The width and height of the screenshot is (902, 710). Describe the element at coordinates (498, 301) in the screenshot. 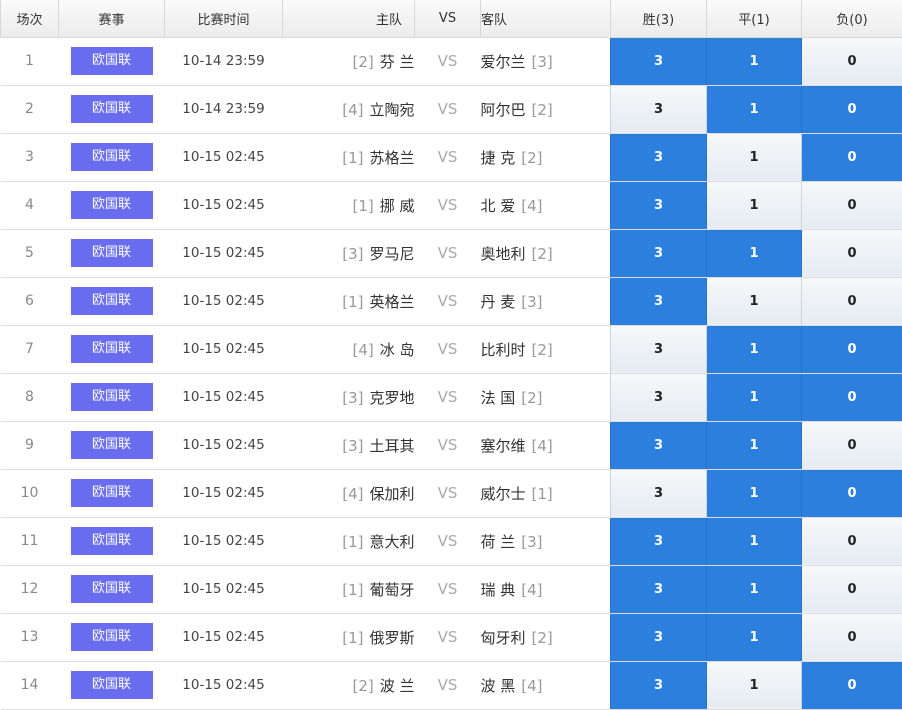

I see `away-team: 丹 麦` at that location.